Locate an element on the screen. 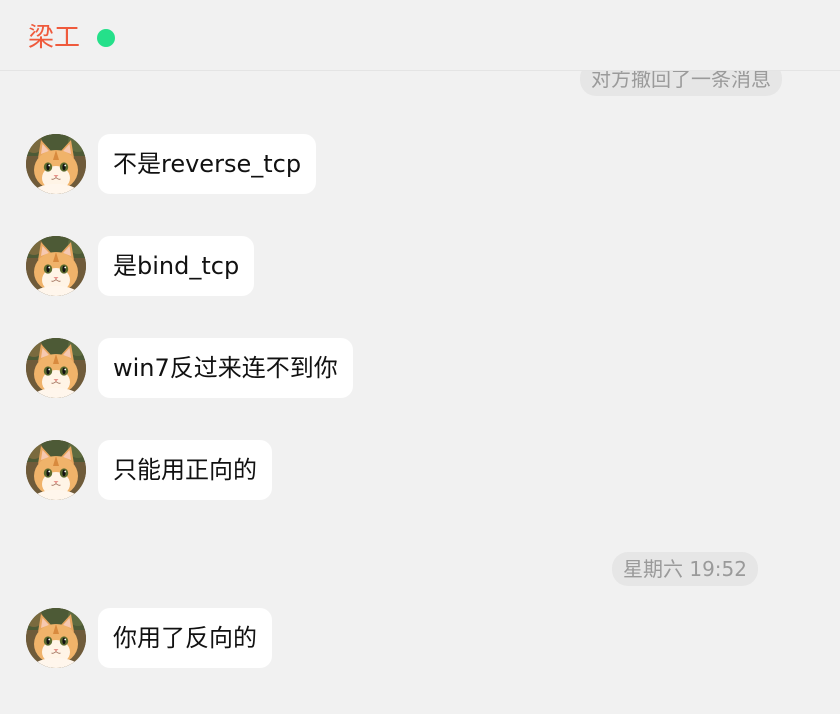 The width and height of the screenshot is (840, 714). message-bubble: 不是reverse_tcp is located at coordinates (207, 164).